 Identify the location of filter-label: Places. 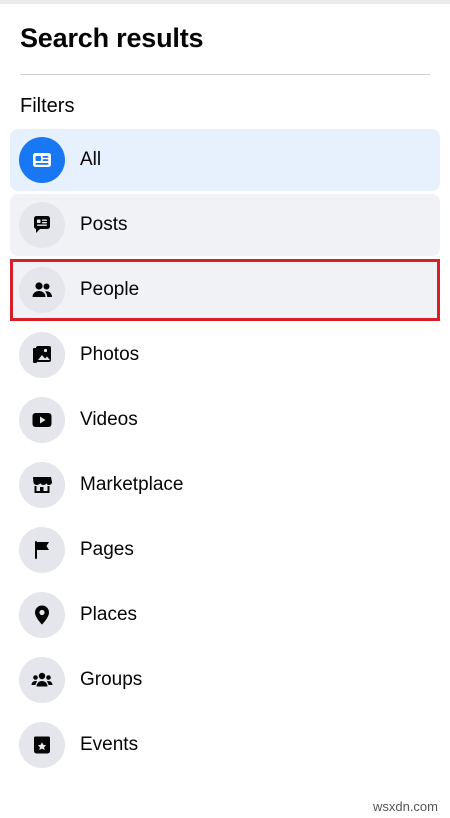
(109, 614).